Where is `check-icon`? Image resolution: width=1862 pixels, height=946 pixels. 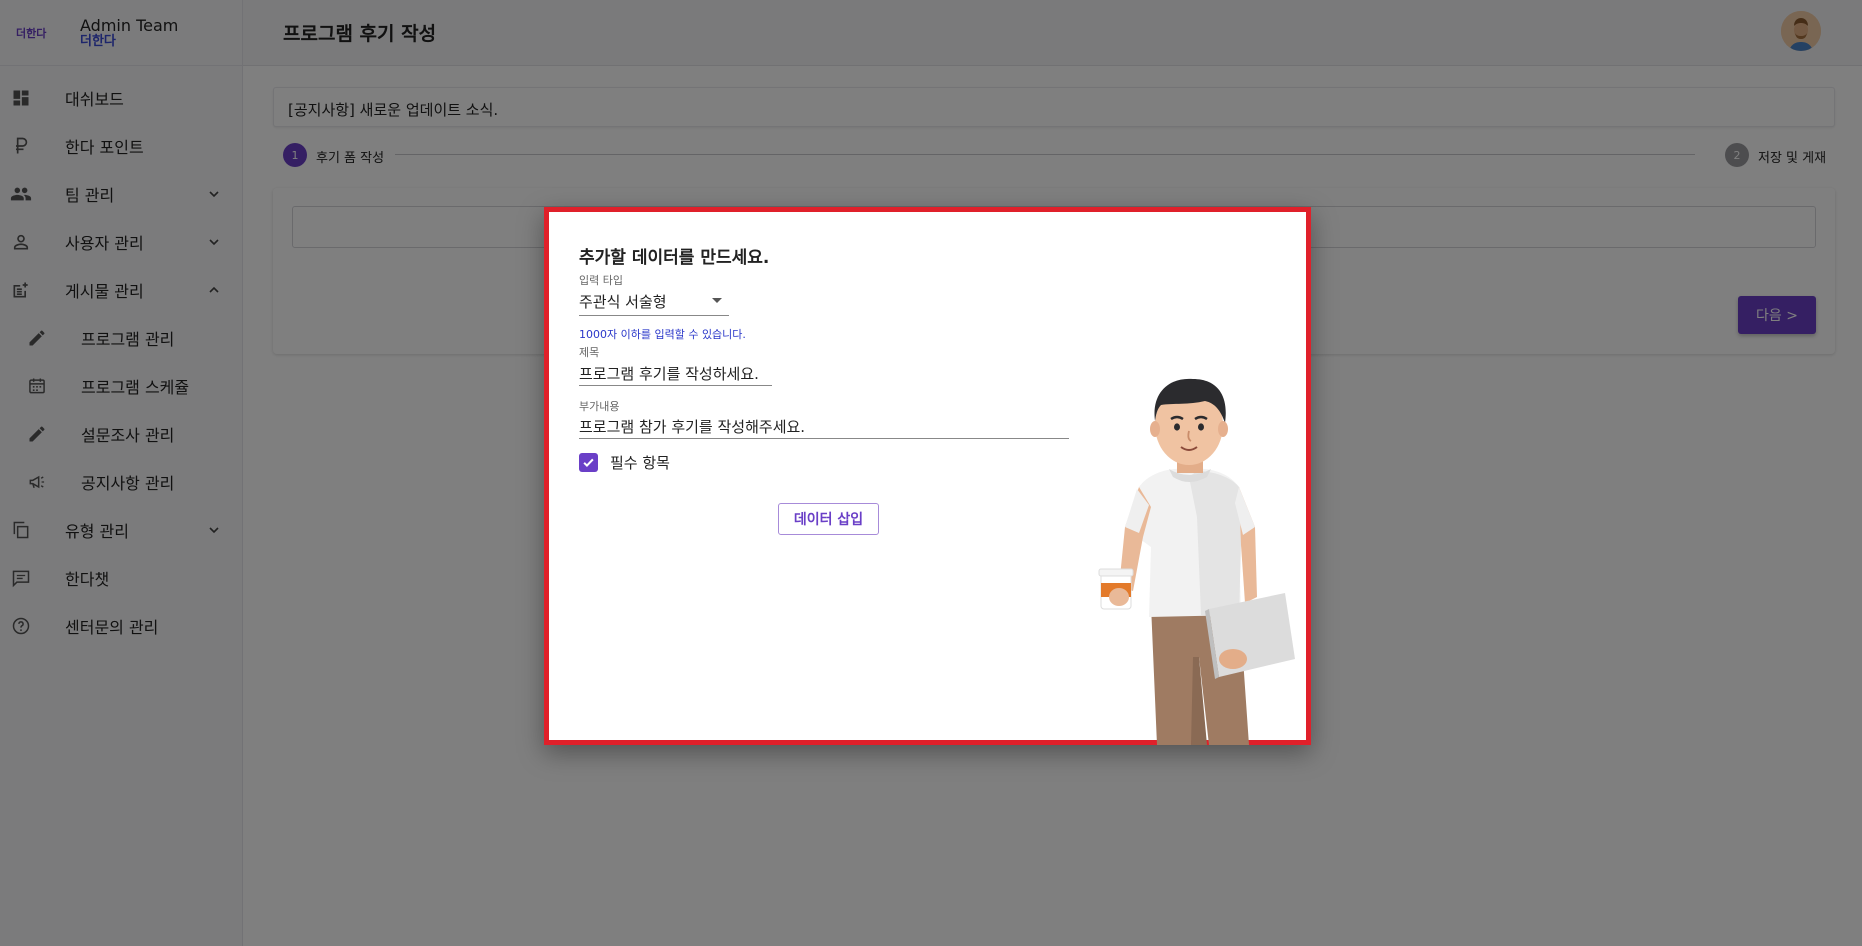 check-icon is located at coordinates (588, 462).